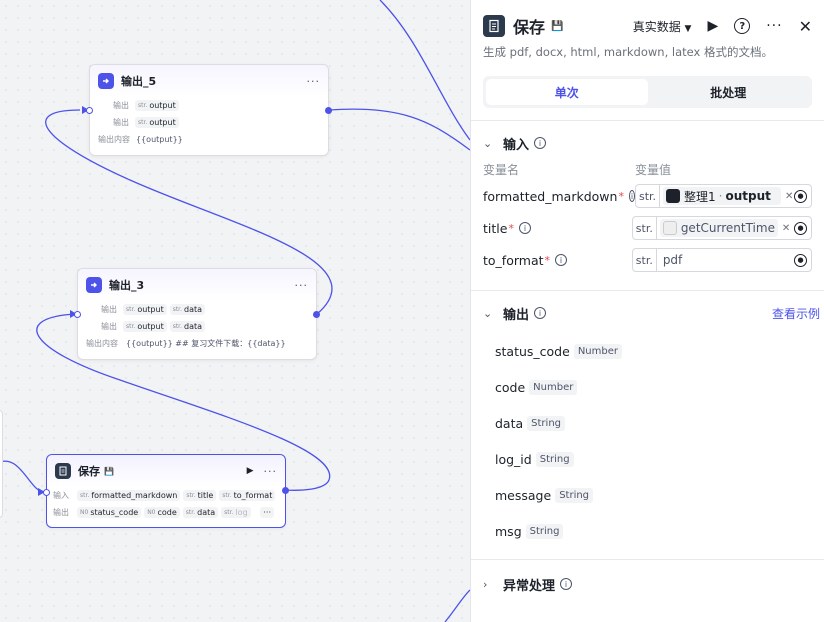  I want to click on input-section-header: ⌄ 输入 i, so click(647, 143).